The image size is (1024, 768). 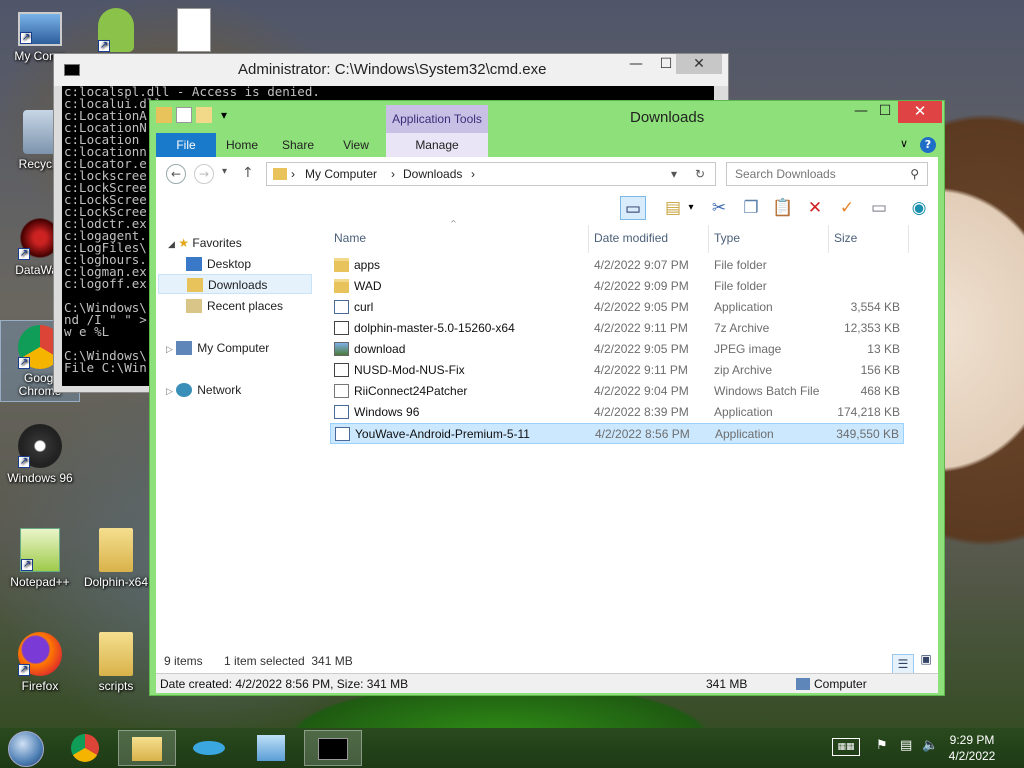 What do you see at coordinates (743, 370) in the screenshot?
I see `file-type: zip Archive` at bounding box center [743, 370].